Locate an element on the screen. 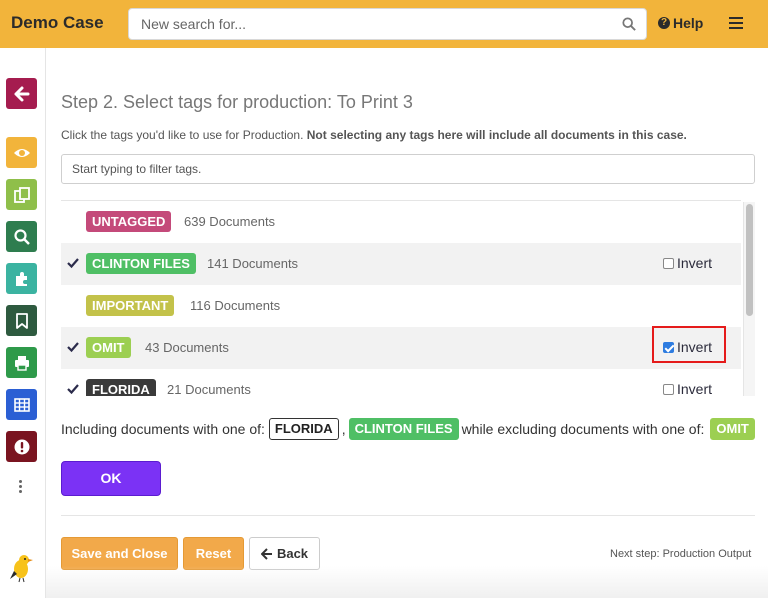 This screenshot has width=768, height=598. view-button is located at coordinates (21, 152).